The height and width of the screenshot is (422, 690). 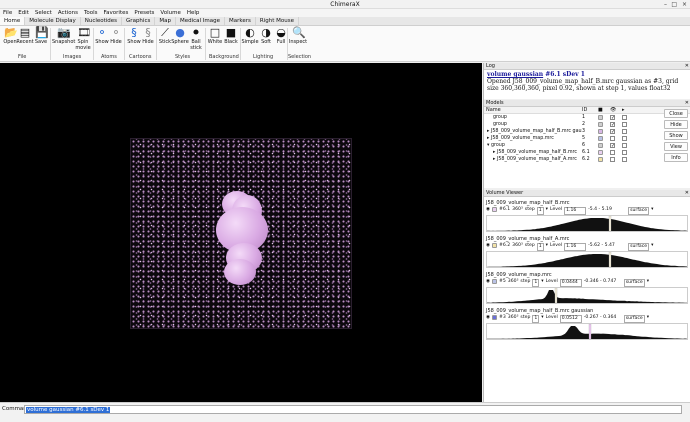 What do you see at coordinates (63, 36) in the screenshot?
I see `snapshot-button: 📷 Snapshot` at bounding box center [63, 36].